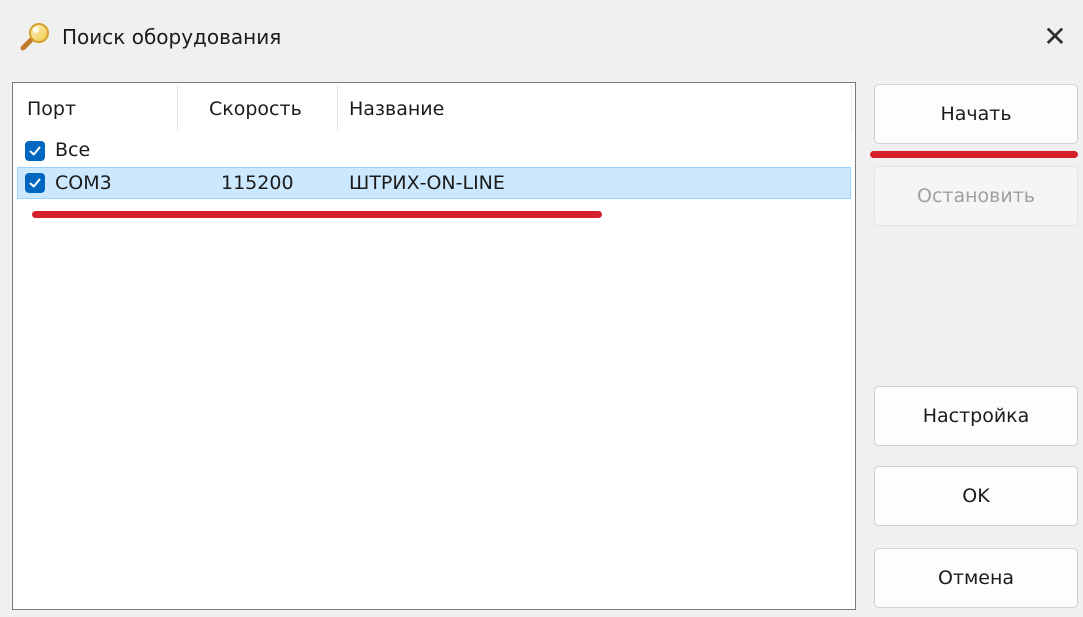 This screenshot has height=617, width=1083. What do you see at coordinates (257, 183) in the screenshot?
I see `speed-cell: 115200` at bounding box center [257, 183].